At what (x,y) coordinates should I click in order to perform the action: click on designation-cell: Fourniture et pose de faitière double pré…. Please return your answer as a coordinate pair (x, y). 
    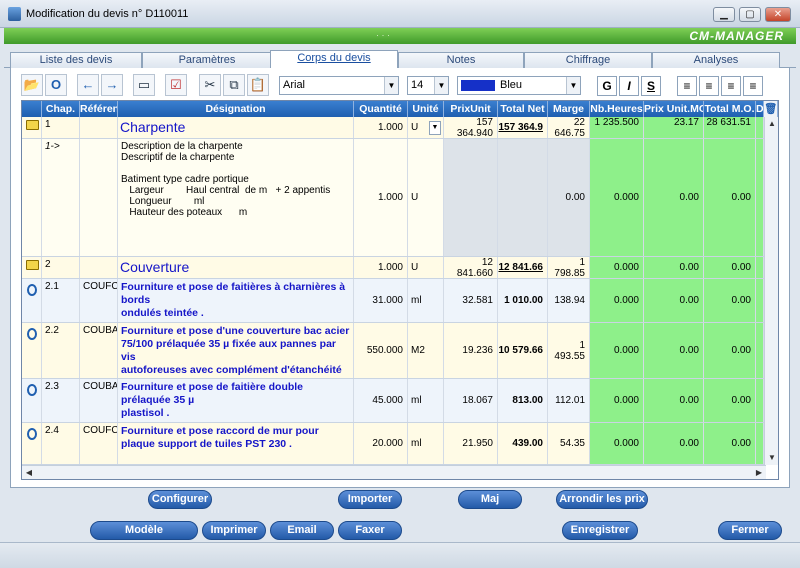
    Looking at the image, I should click on (236, 400).